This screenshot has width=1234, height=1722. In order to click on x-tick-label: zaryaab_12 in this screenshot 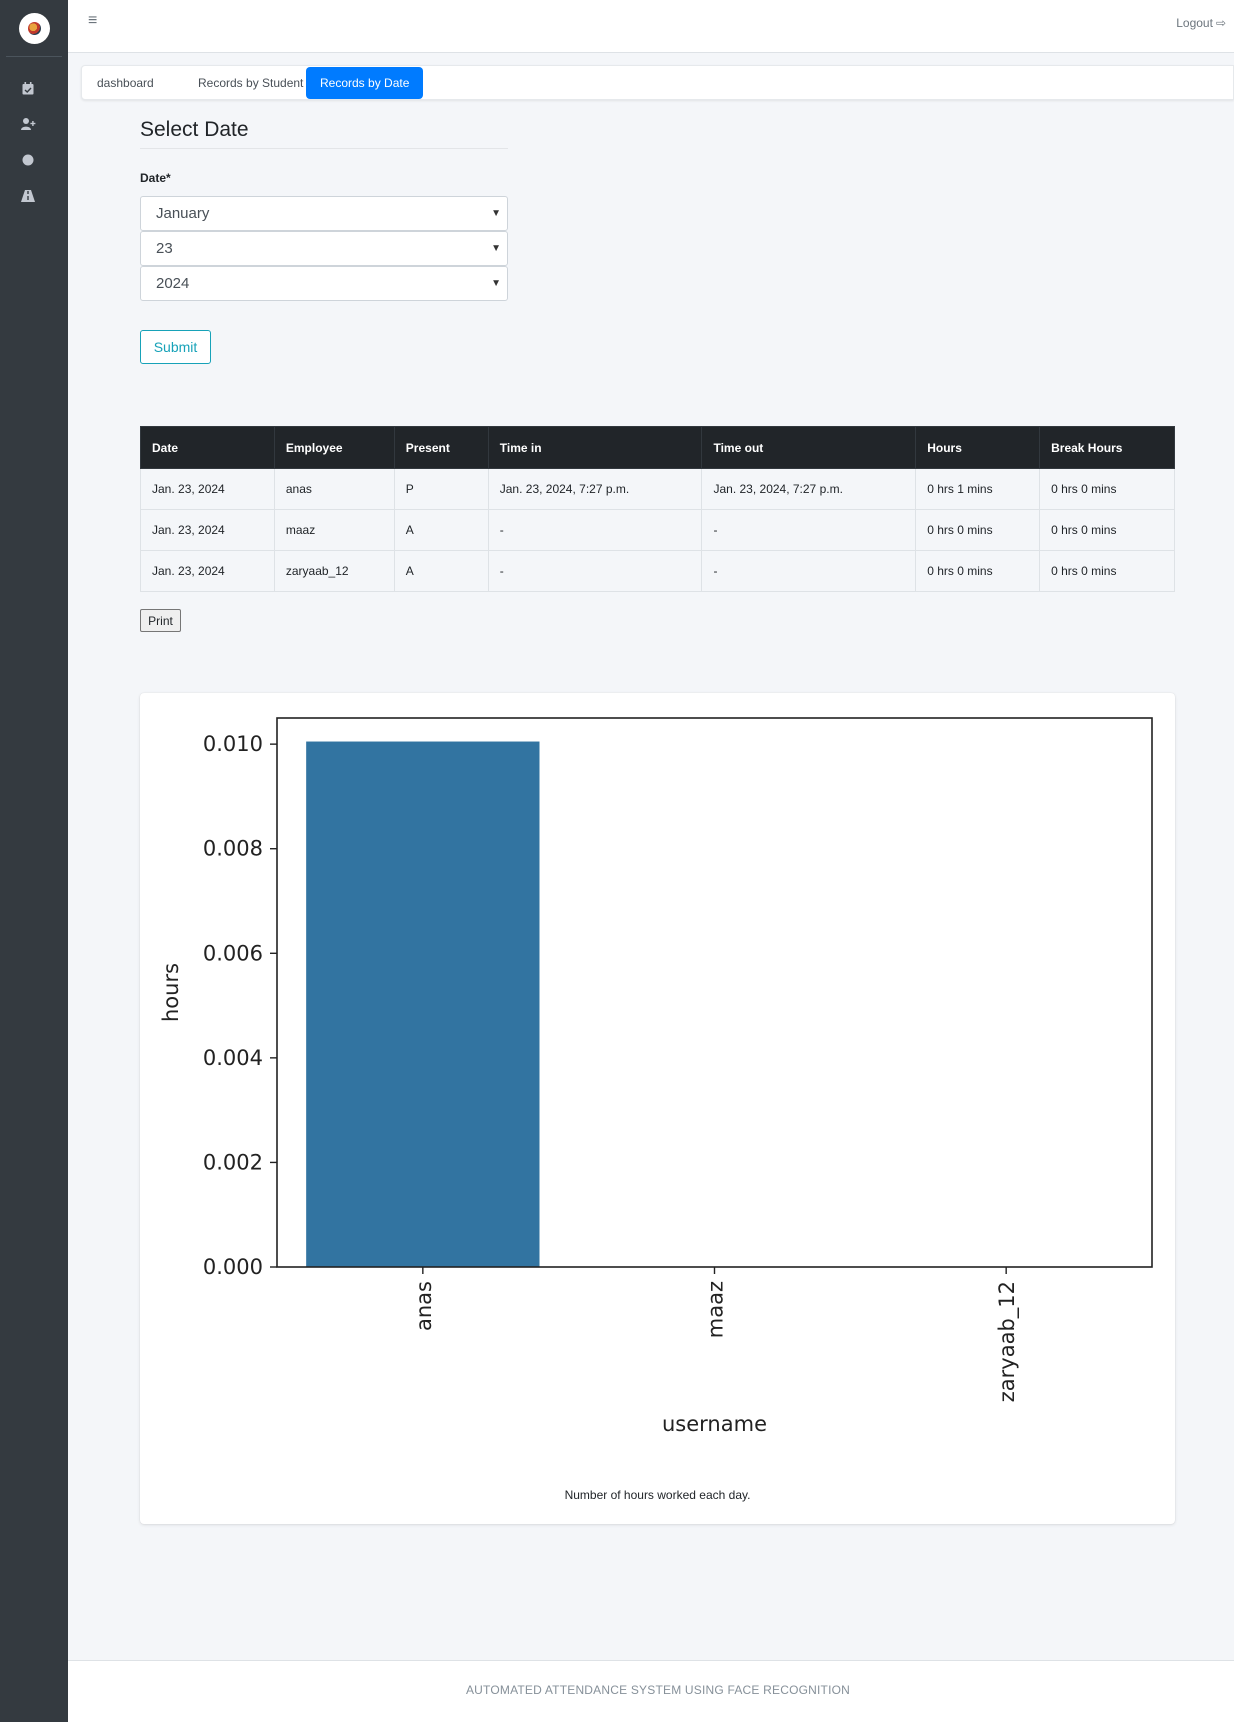, I will do `click(1007, 1341)`.